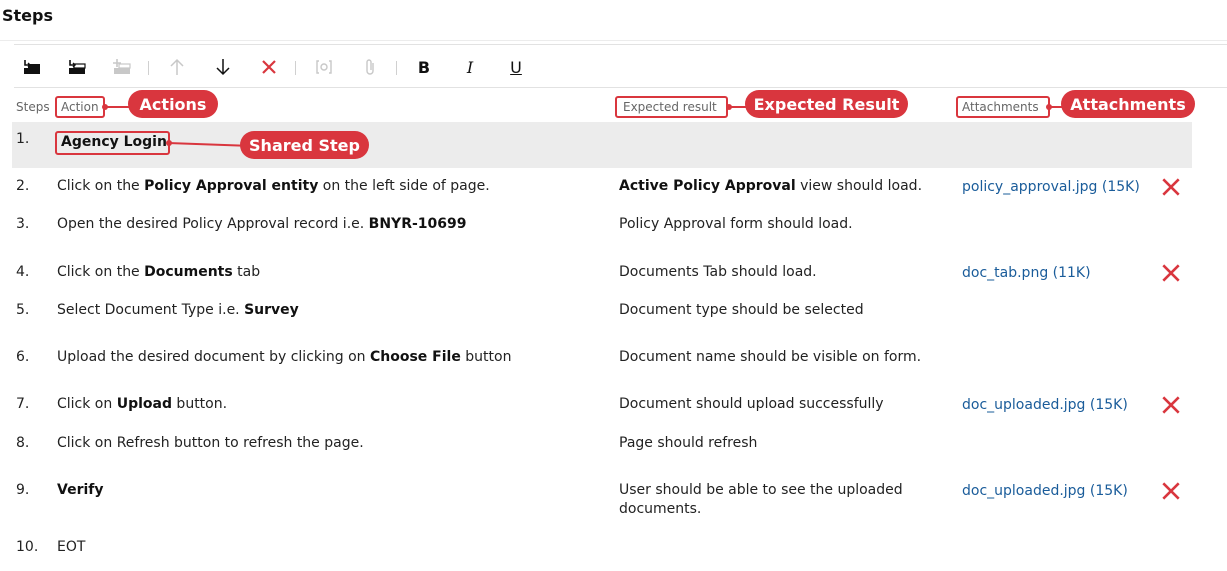 This screenshot has width=1227, height=571. What do you see at coordinates (1051, 187) in the screenshot?
I see `attachment-link: policy_approval.jpg (15K)` at bounding box center [1051, 187].